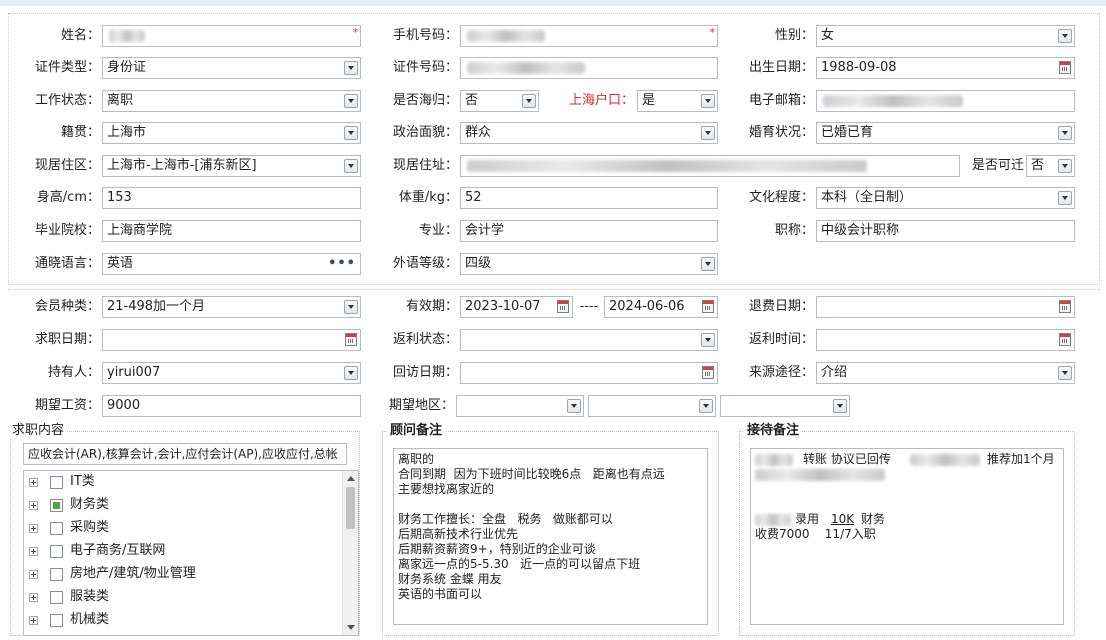 The width and height of the screenshot is (1106, 640). Describe the element at coordinates (421, 405) in the screenshot. I see `expected-region-label: 期望地区：` at that location.